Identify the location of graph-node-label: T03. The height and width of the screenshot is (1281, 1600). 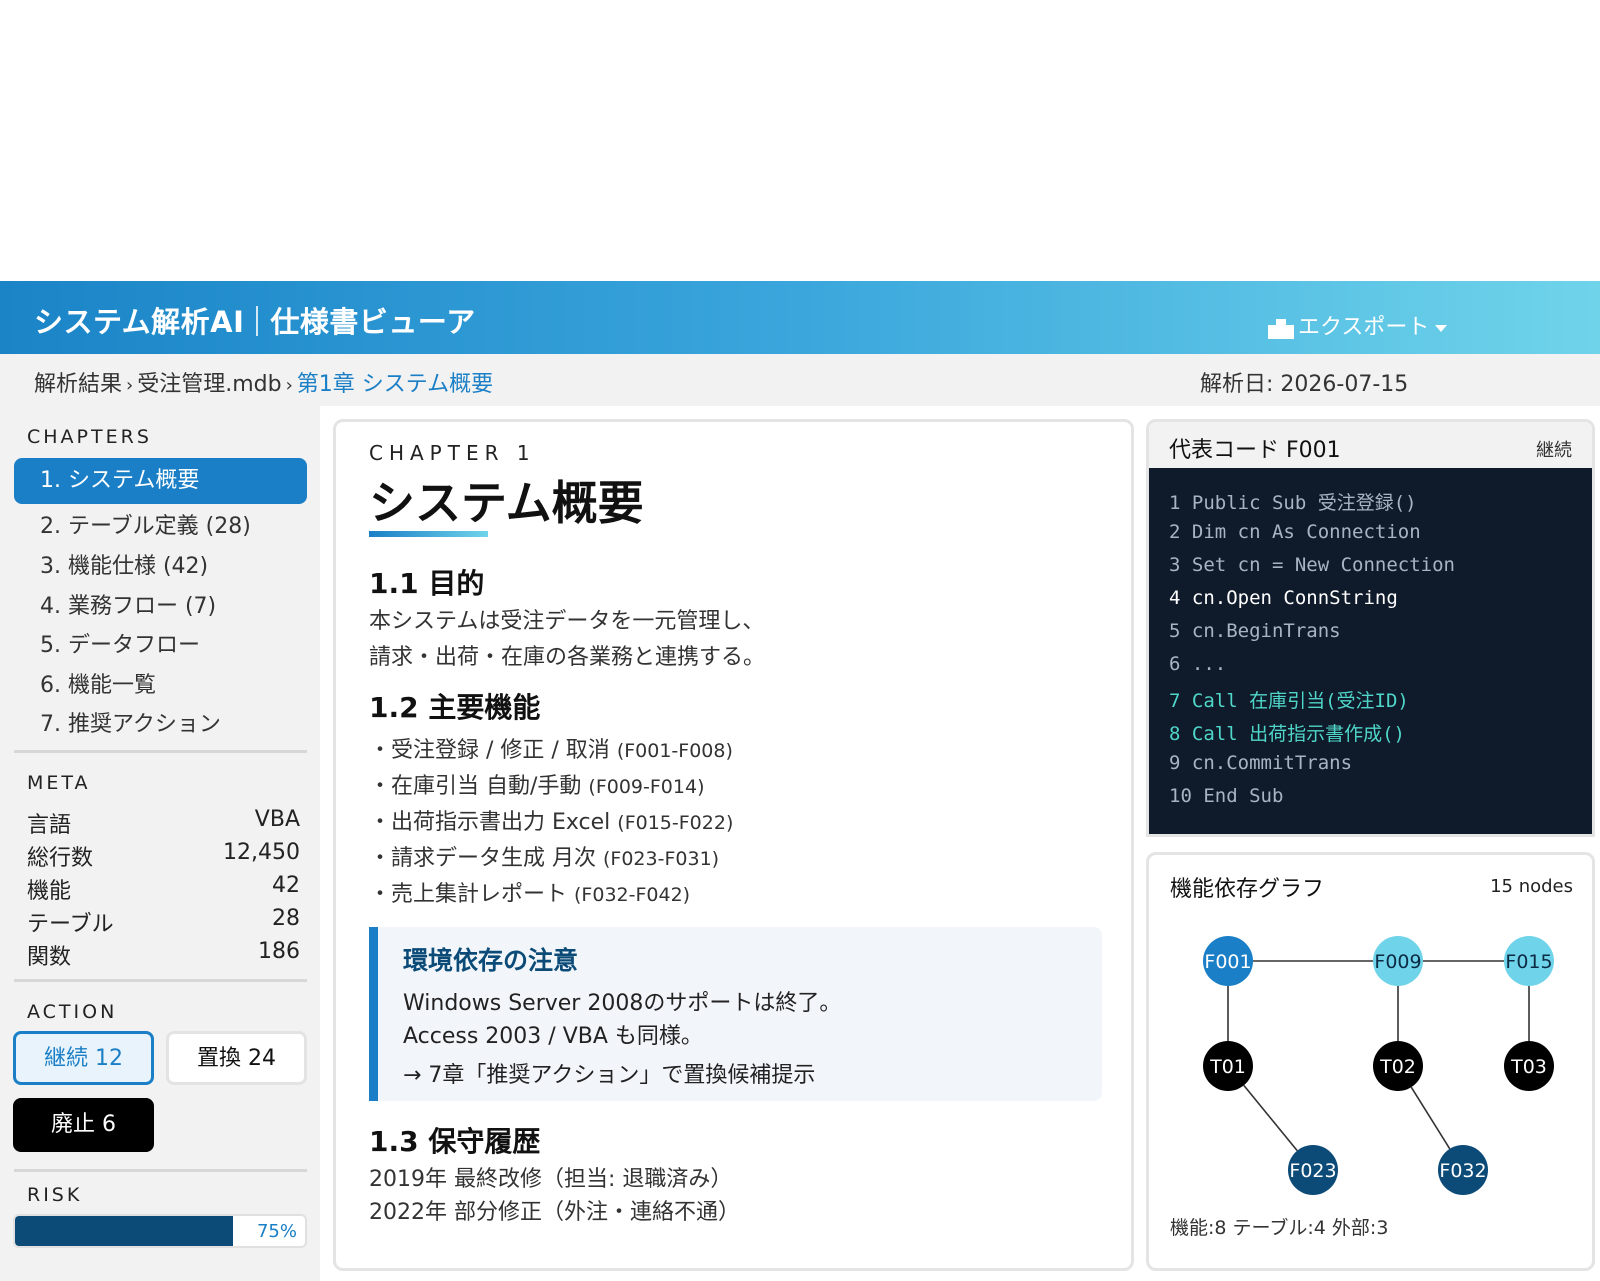
(1528, 1067).